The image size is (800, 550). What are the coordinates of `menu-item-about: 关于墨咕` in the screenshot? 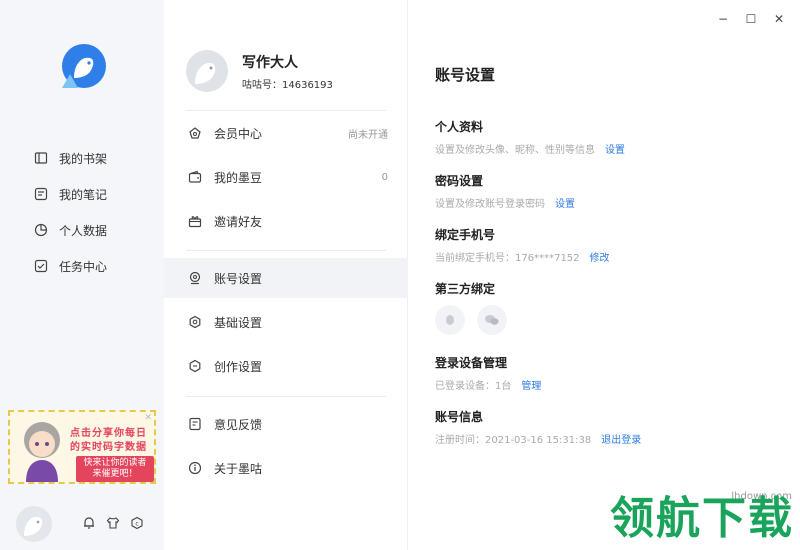 It's located at (286, 468).